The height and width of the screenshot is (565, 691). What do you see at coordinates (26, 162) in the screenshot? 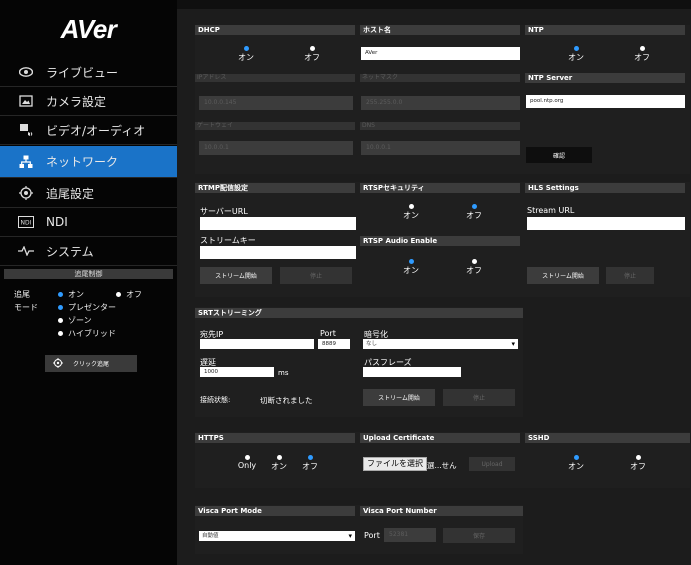
I see `network-icon` at bounding box center [26, 162].